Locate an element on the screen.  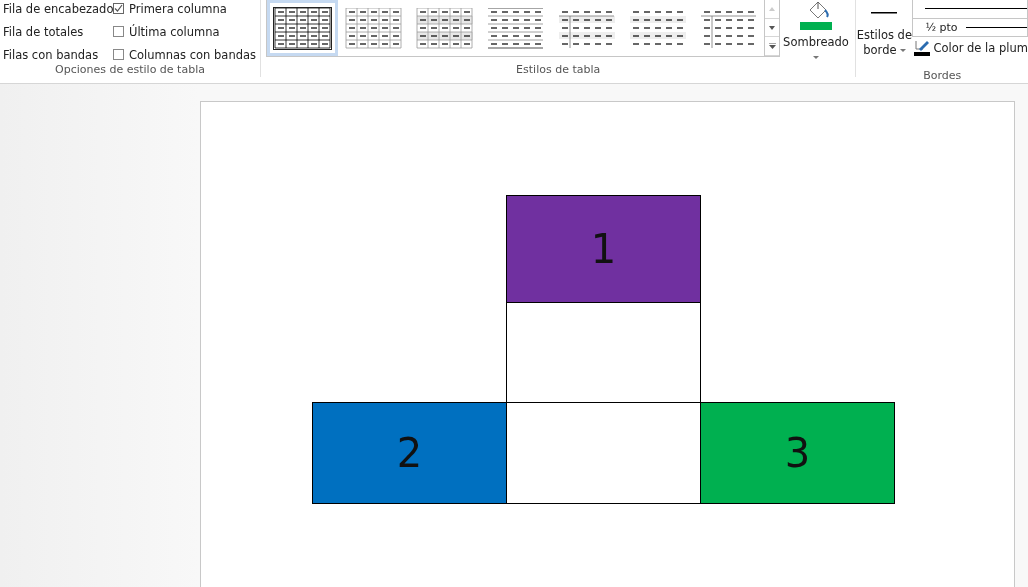
line-style-icon is located at coordinates (884, 13).